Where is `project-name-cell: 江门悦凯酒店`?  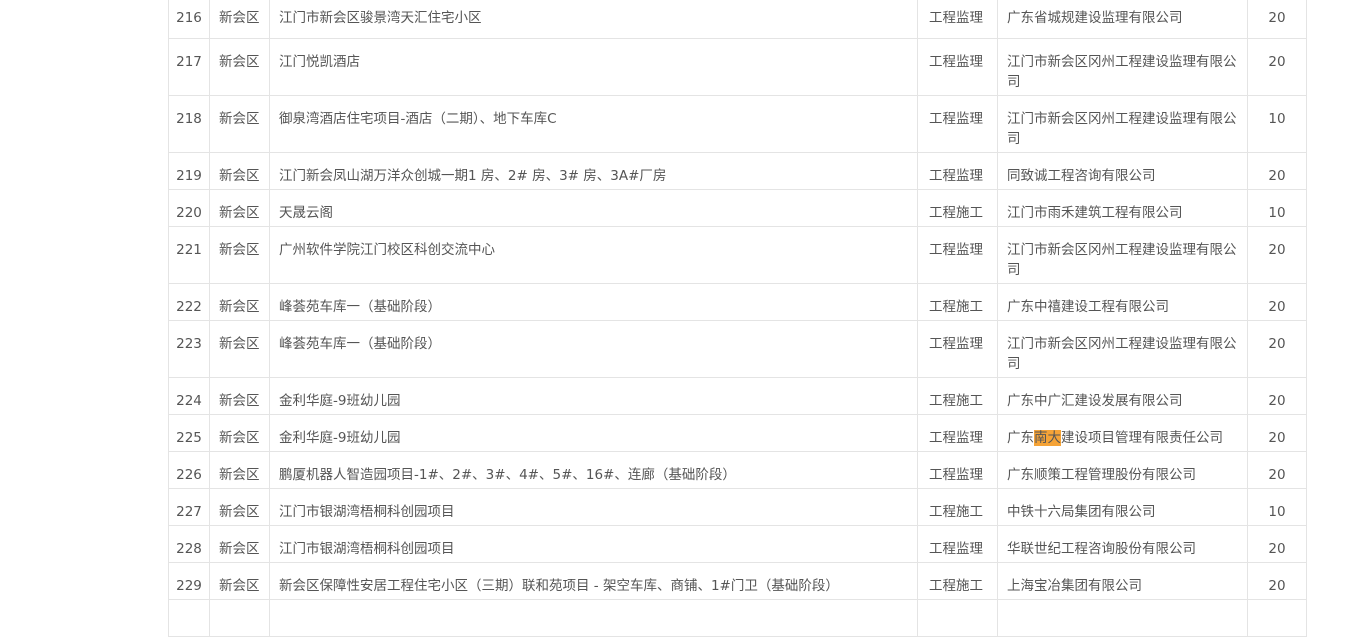
project-name-cell: 江门悦凯酒店 is located at coordinates (593, 67).